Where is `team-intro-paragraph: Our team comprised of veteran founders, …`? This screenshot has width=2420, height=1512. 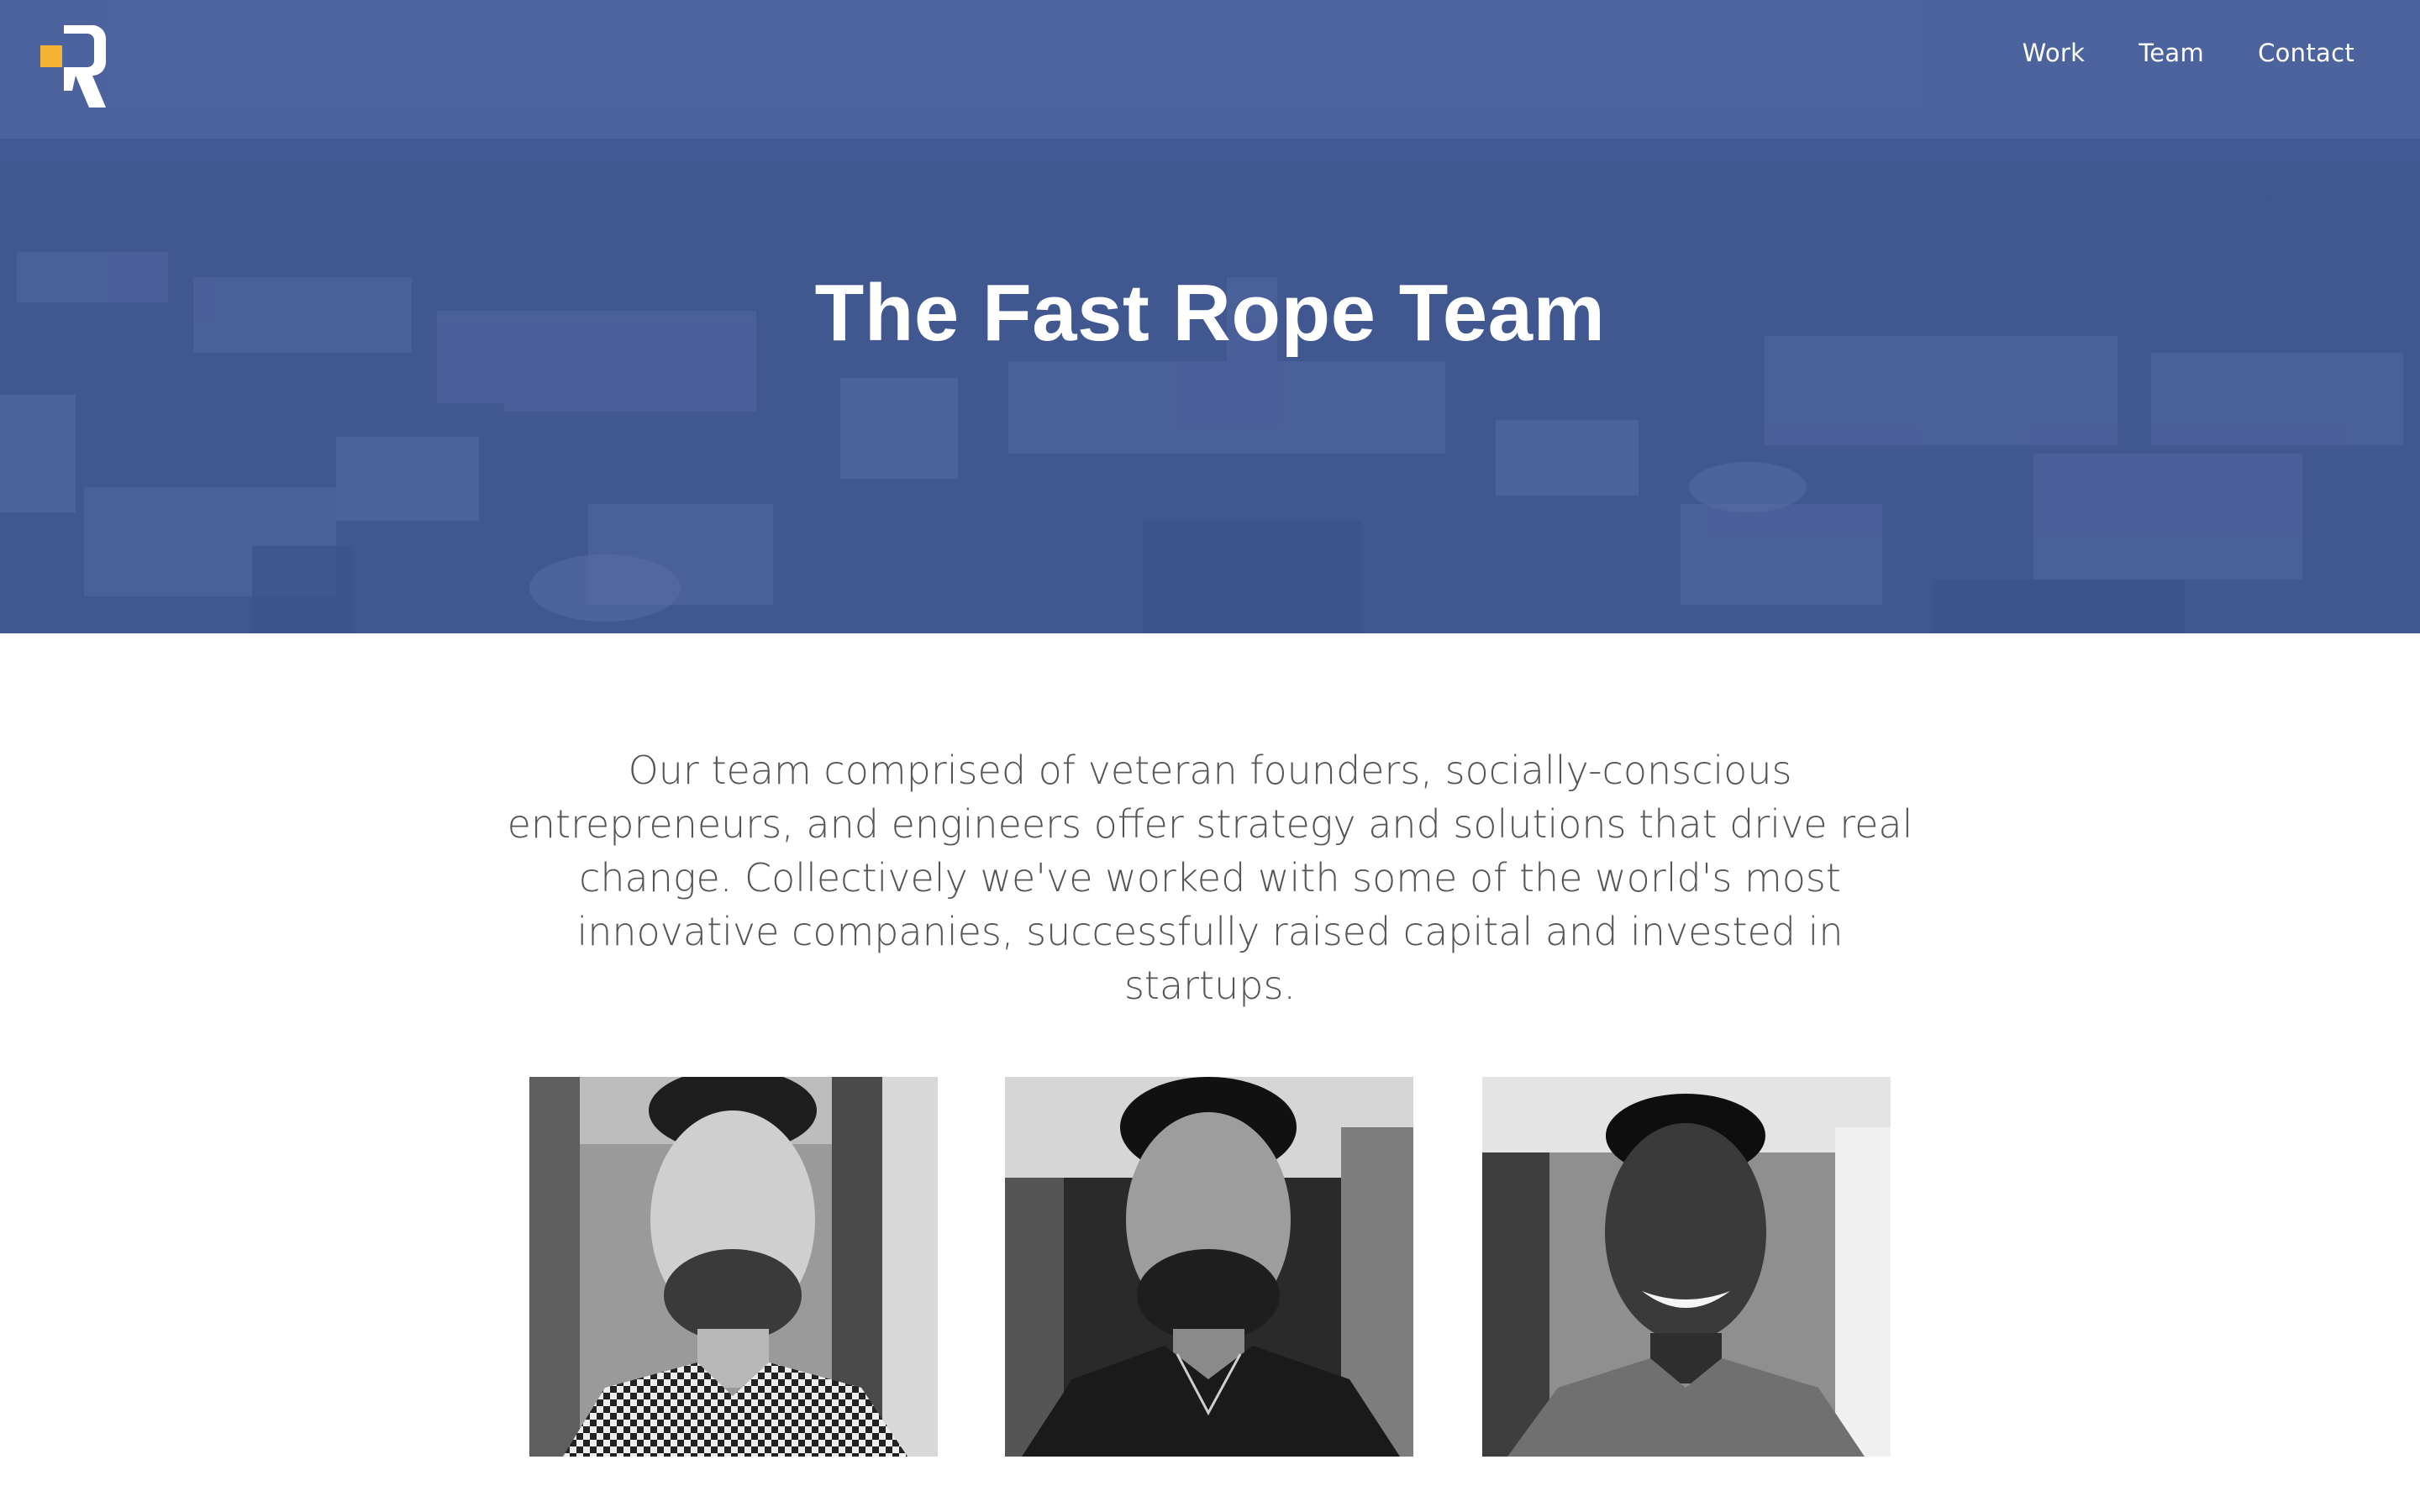 team-intro-paragraph: Our team comprised of veteran founders, … is located at coordinates (1210, 878).